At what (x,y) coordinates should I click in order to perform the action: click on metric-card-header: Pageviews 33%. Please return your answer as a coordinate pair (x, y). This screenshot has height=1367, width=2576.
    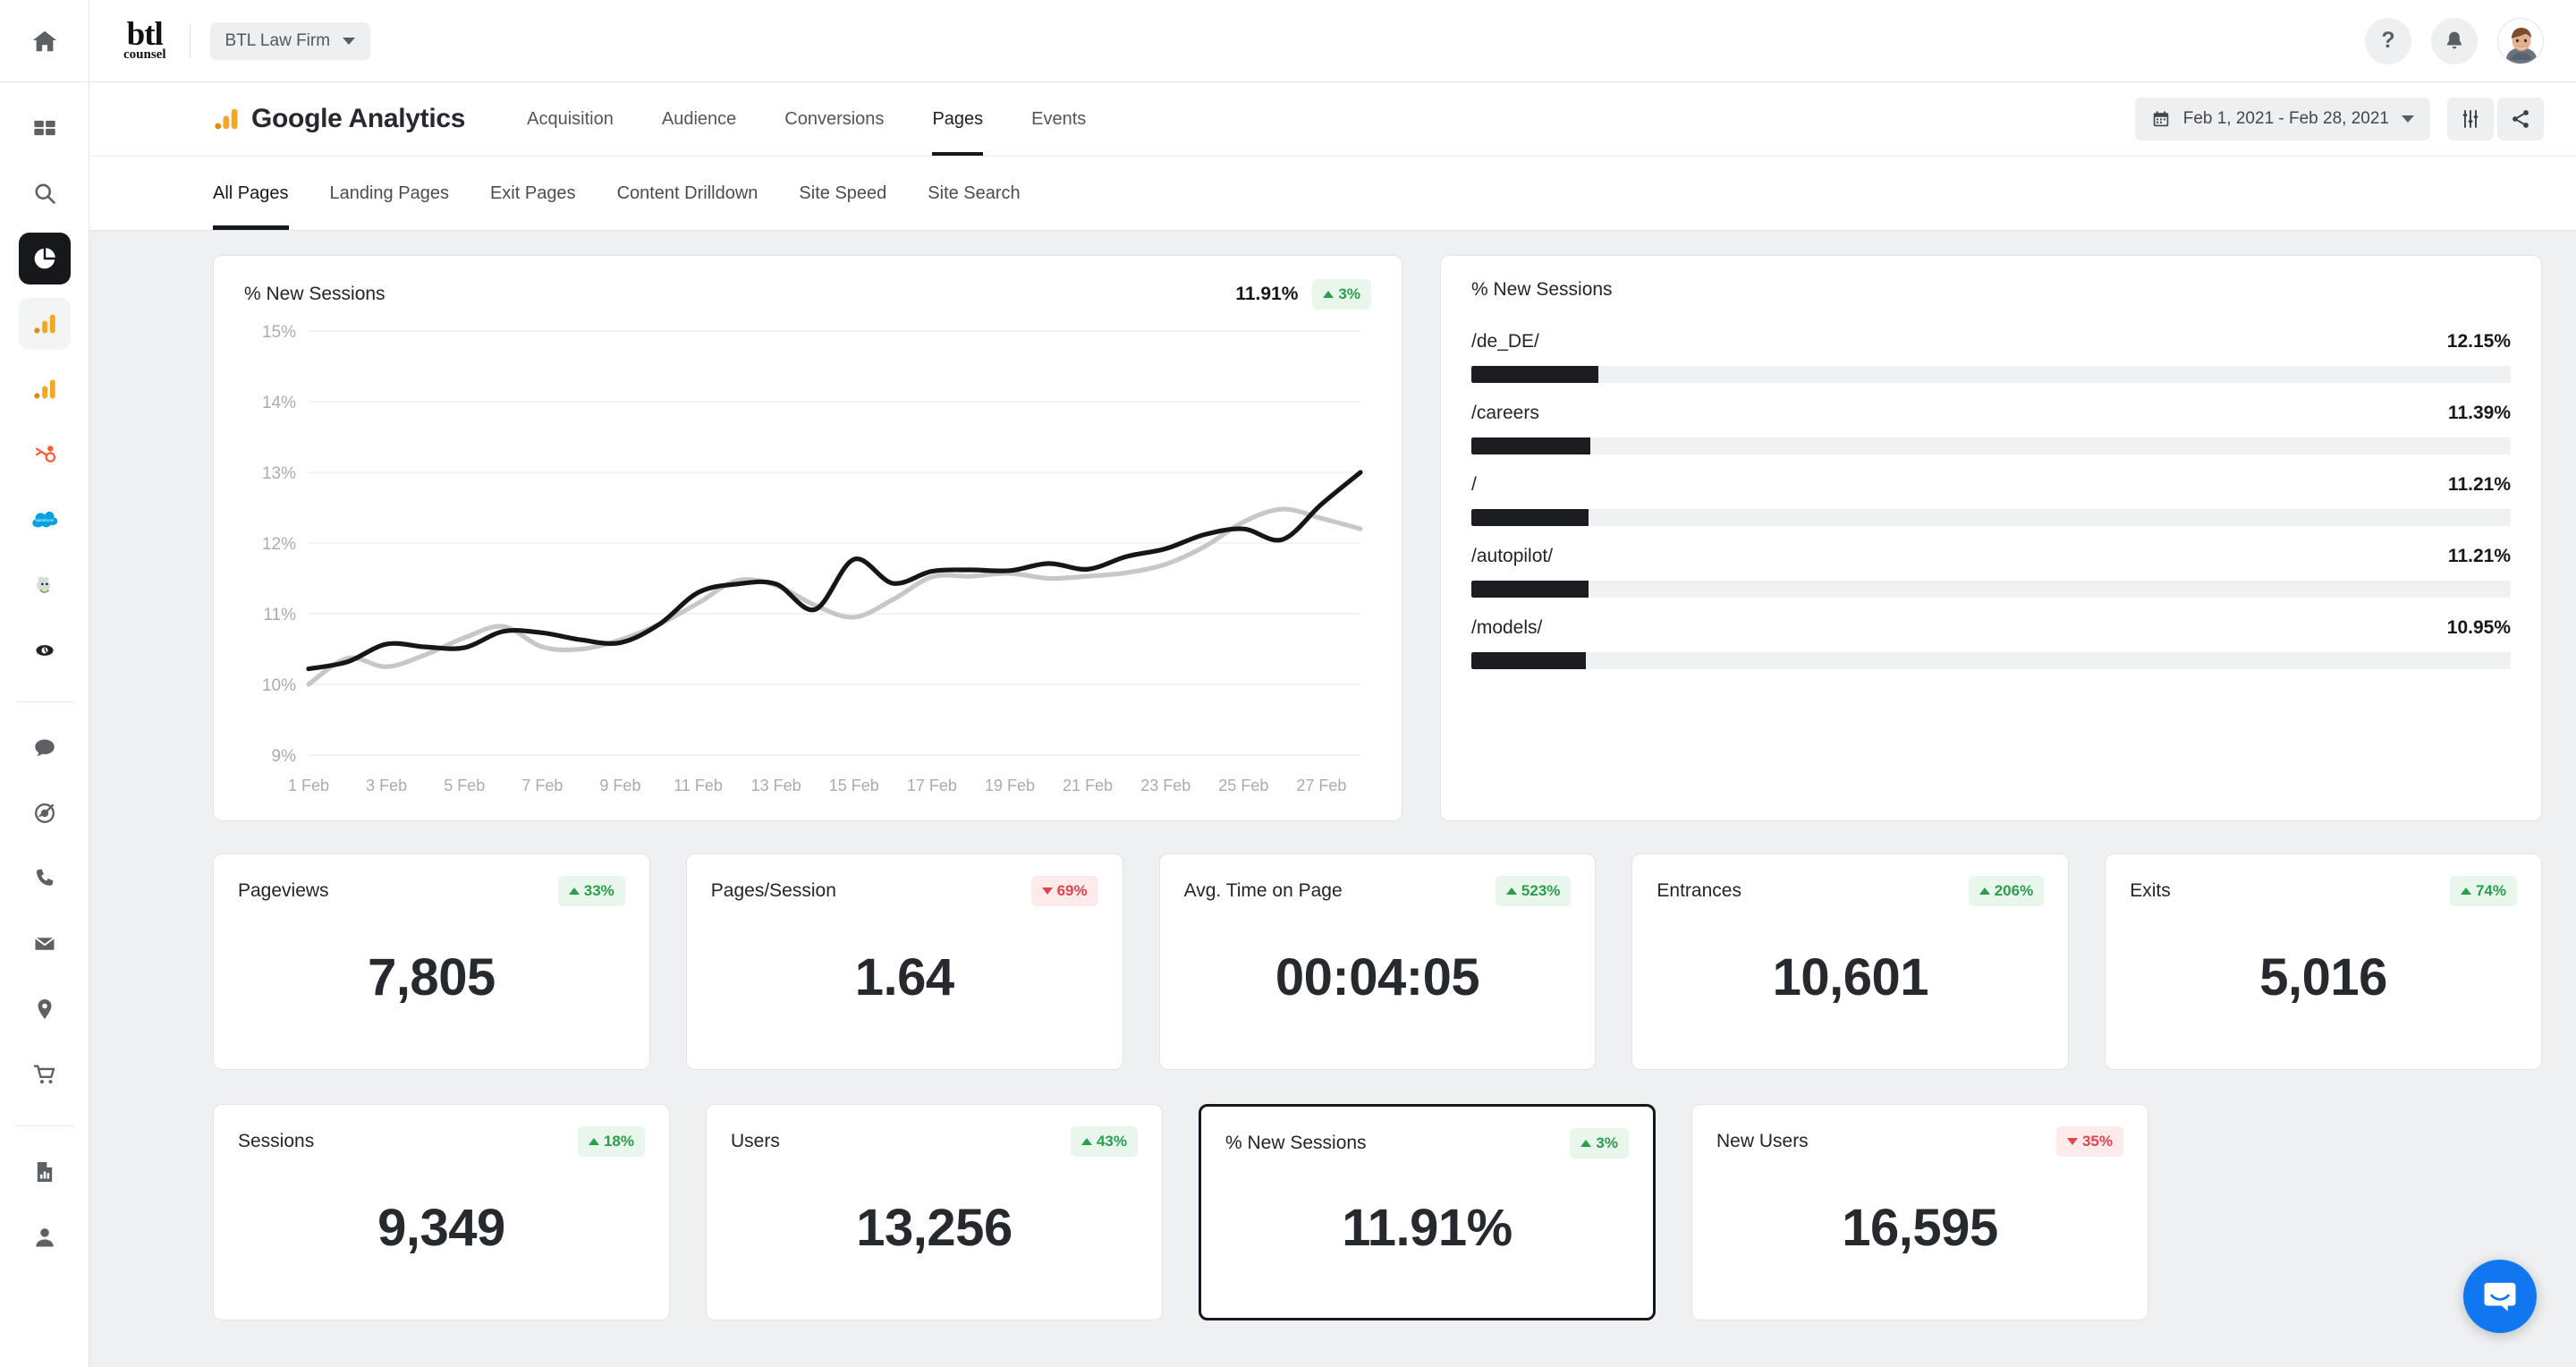
    Looking at the image, I should click on (431, 891).